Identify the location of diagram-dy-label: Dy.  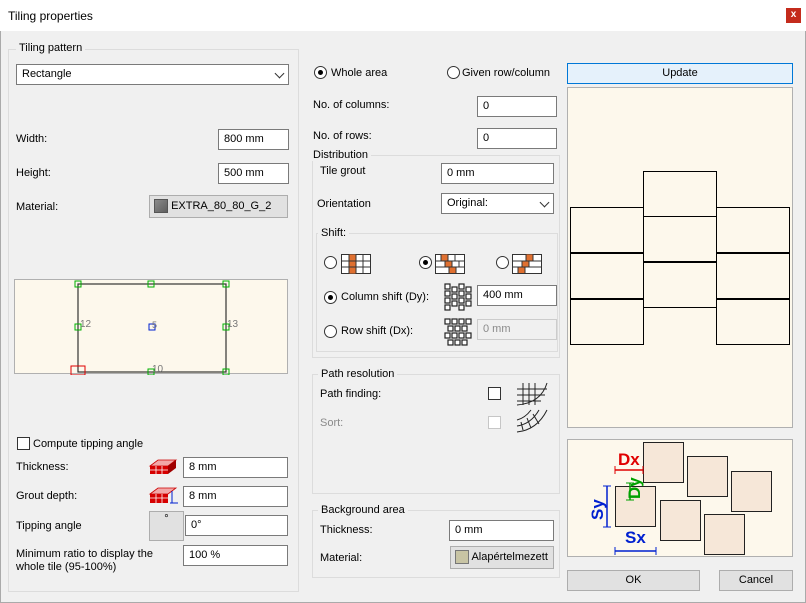
(634, 488).